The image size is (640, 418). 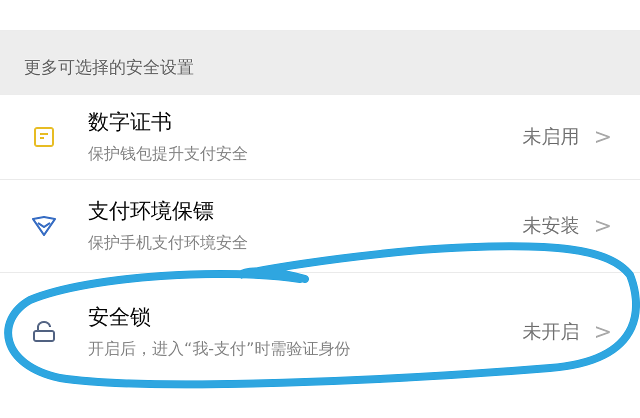 I want to click on status-label: 未启用, so click(x=551, y=137).